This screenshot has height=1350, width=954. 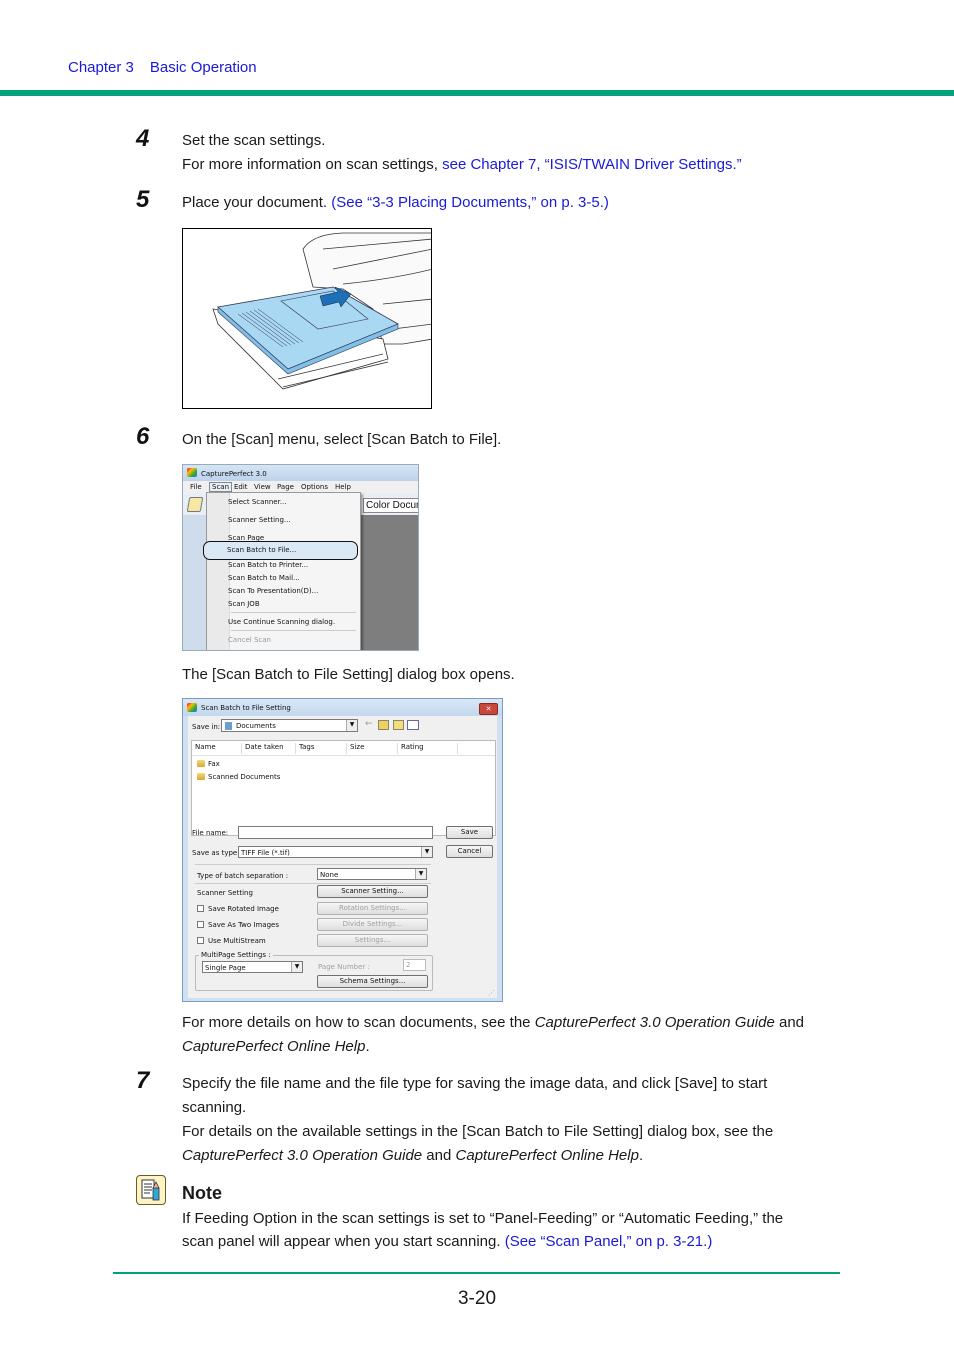 I want to click on scan-panel-link: (See “Scan Panel,” on p. 3-21.), so click(x=609, y=1241).